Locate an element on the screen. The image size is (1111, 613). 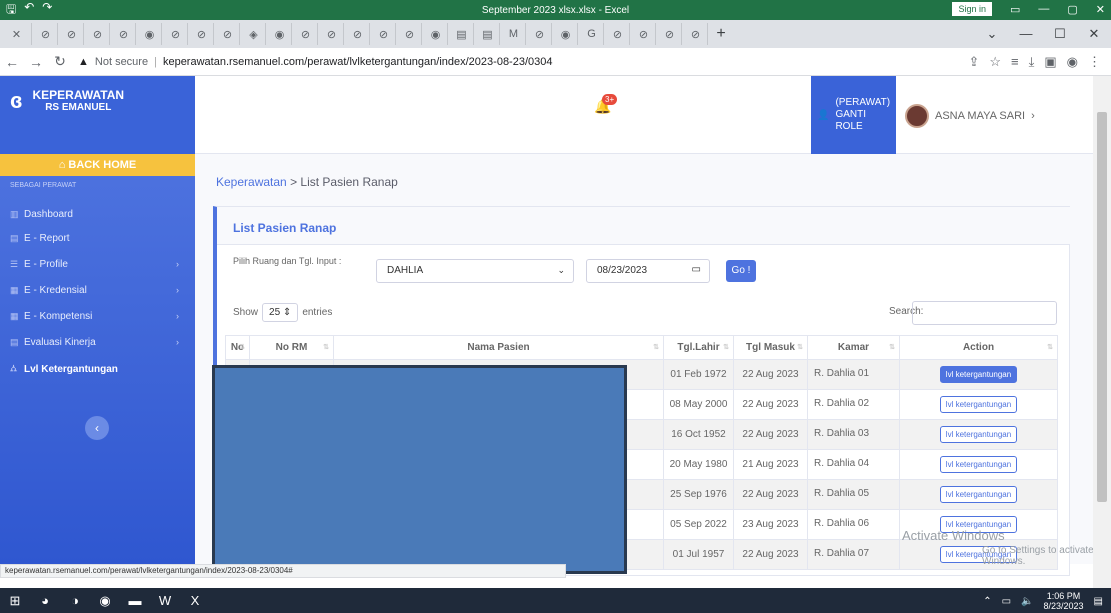
download-icon: ⤓ is located at coordinates (1032, 62).